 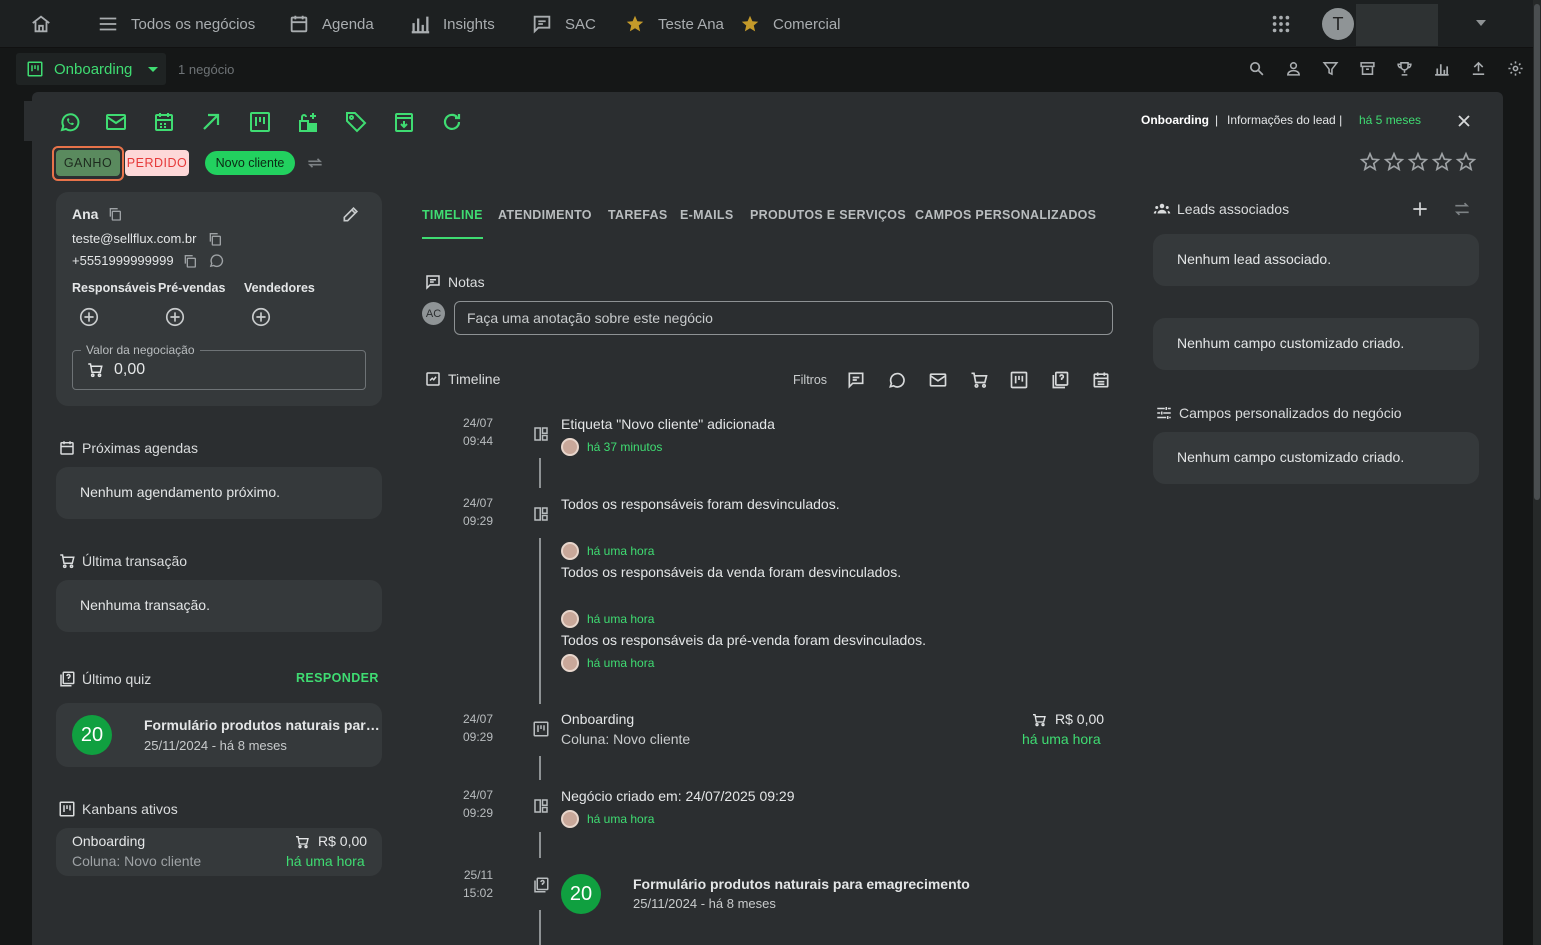 What do you see at coordinates (216, 260) in the screenshot?
I see `phone-whatsapp-icon` at bounding box center [216, 260].